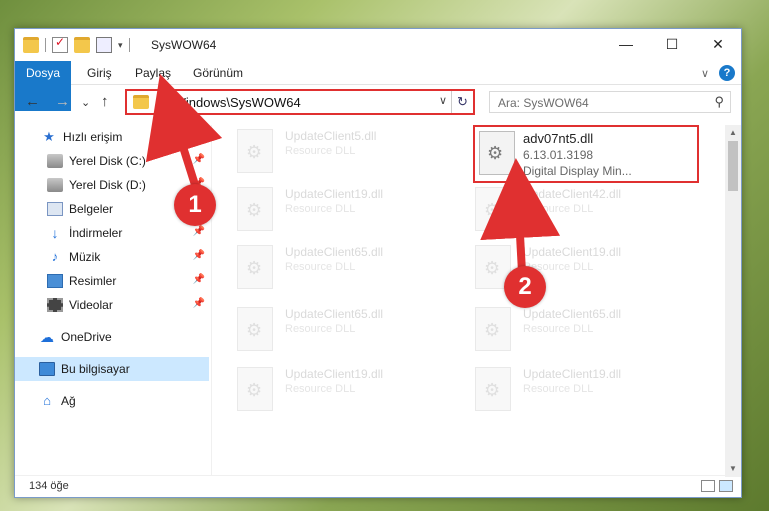  I want to click on up-arrow-icon: ↑, so click(105, 101).